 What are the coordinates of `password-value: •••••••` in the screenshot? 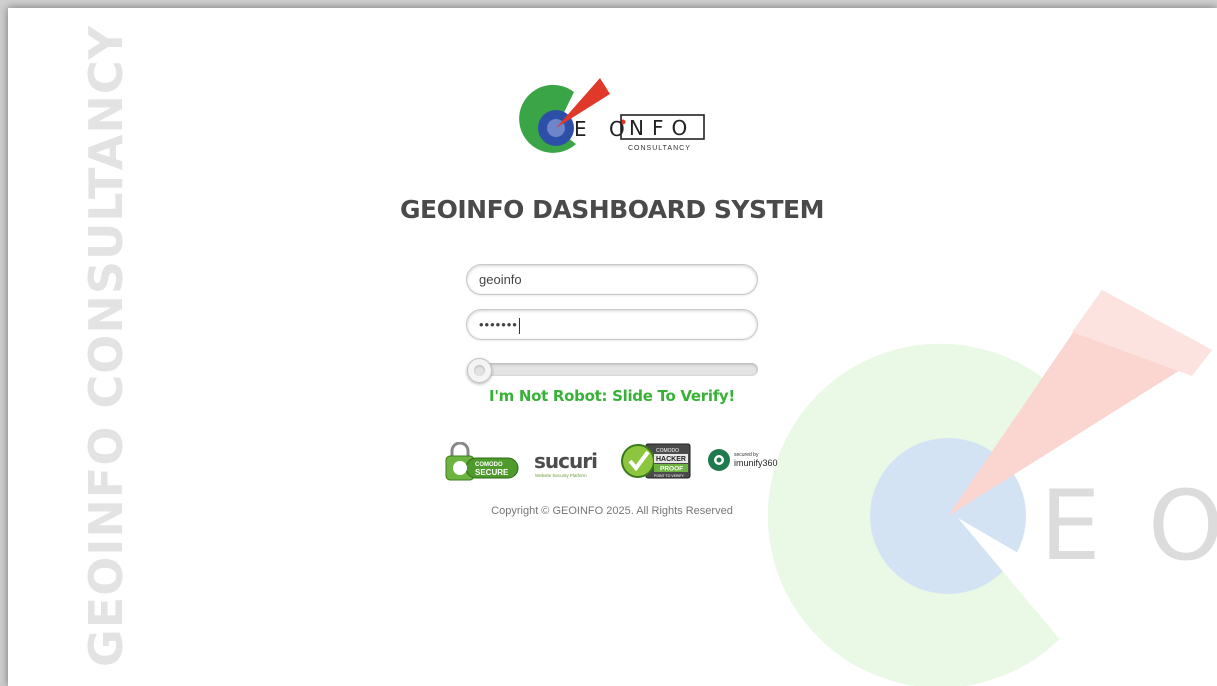 It's located at (498, 324).